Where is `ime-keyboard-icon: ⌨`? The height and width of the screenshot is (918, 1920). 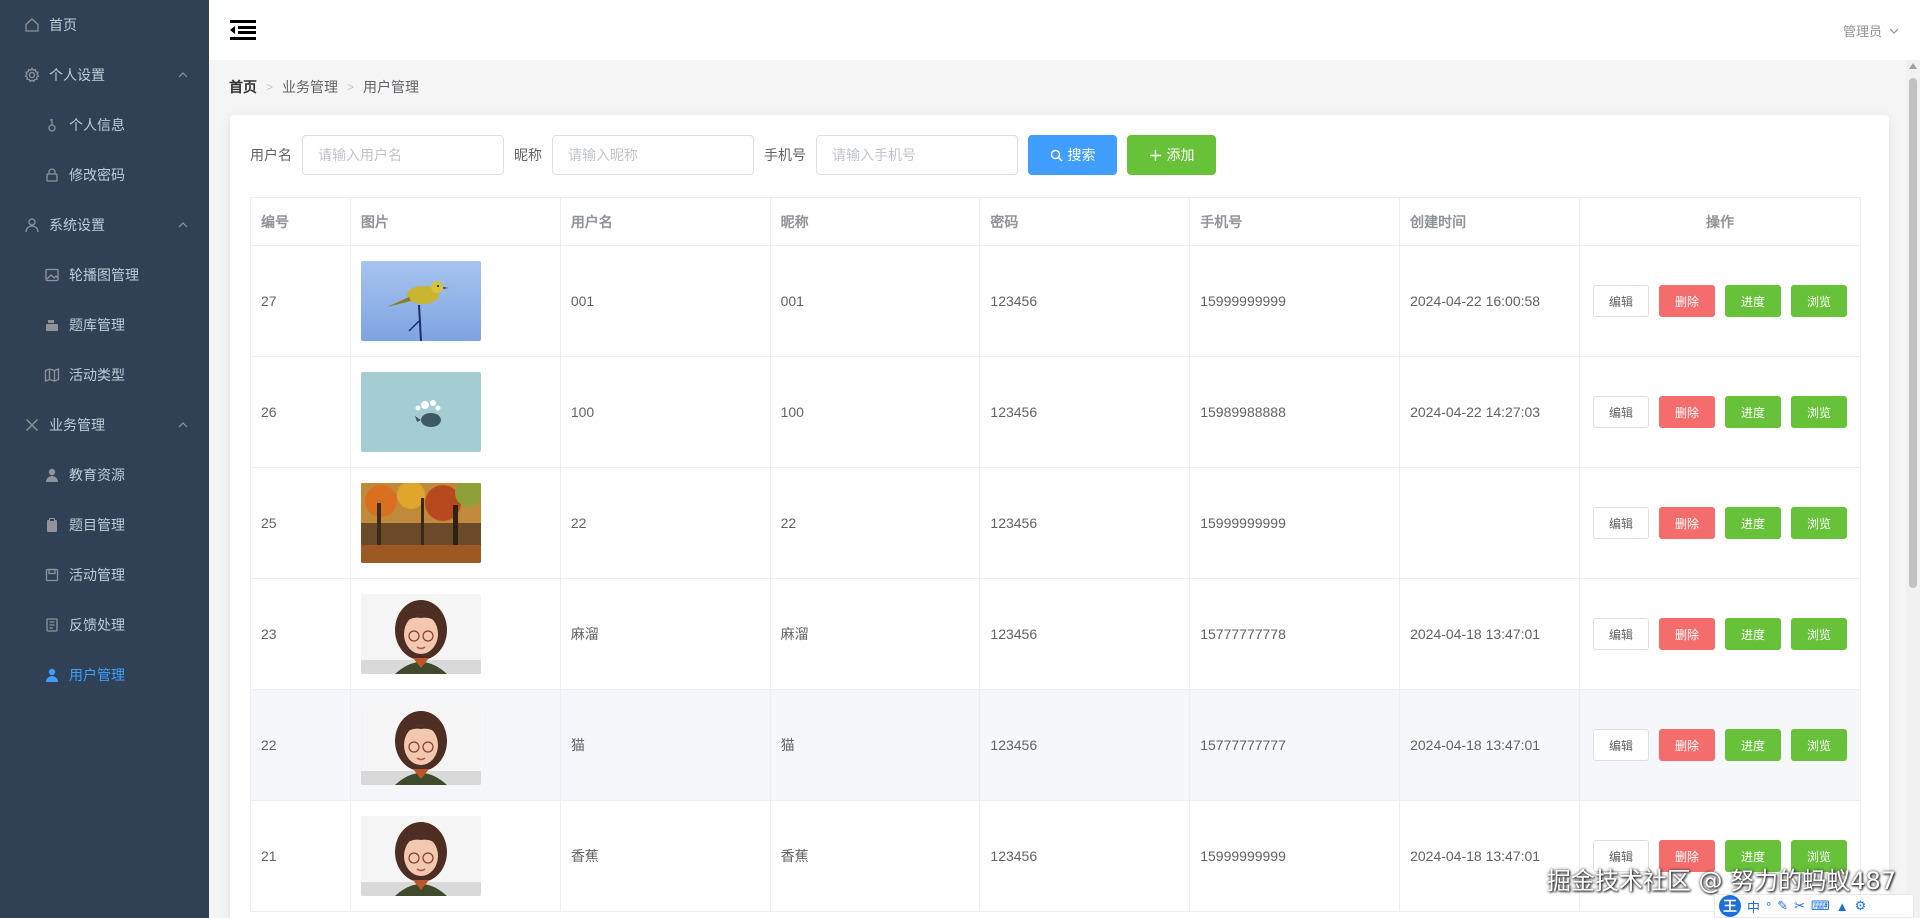
ime-keyboard-icon: ⌨ is located at coordinates (1820, 906).